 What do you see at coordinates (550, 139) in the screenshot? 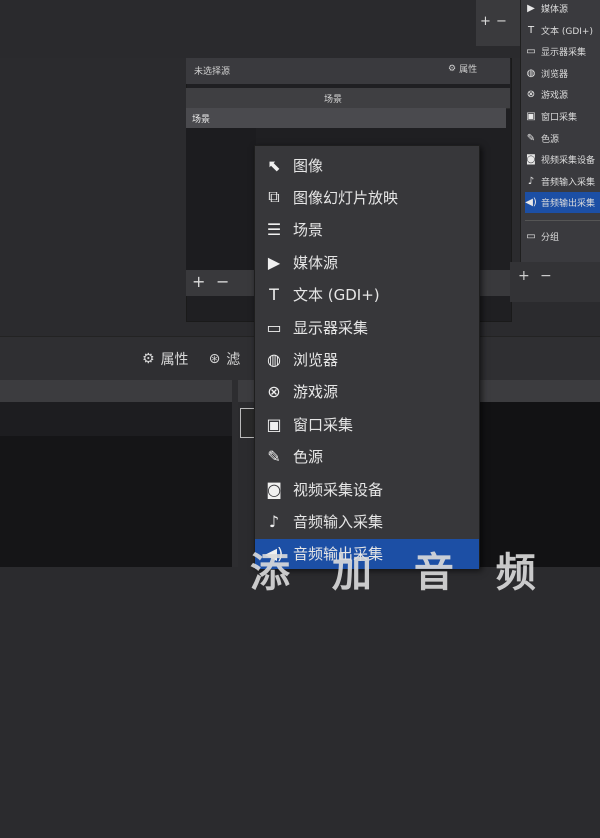
I see `right-menu-item-label: 色源` at bounding box center [550, 139].